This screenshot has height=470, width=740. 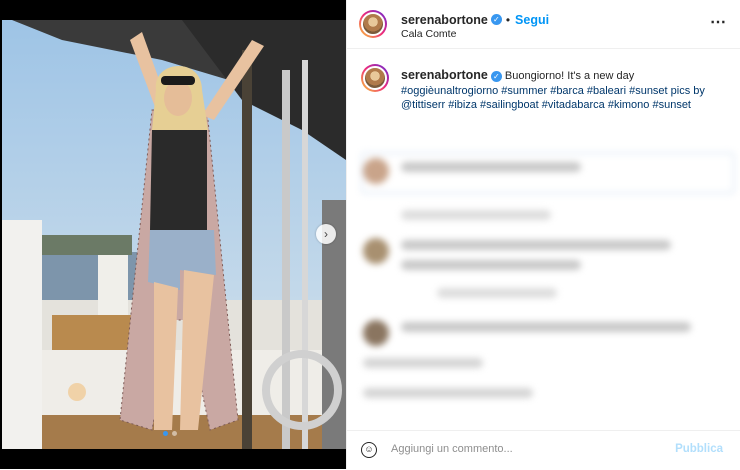 What do you see at coordinates (444, 75) in the screenshot?
I see `caption-username: serenabortone` at bounding box center [444, 75].